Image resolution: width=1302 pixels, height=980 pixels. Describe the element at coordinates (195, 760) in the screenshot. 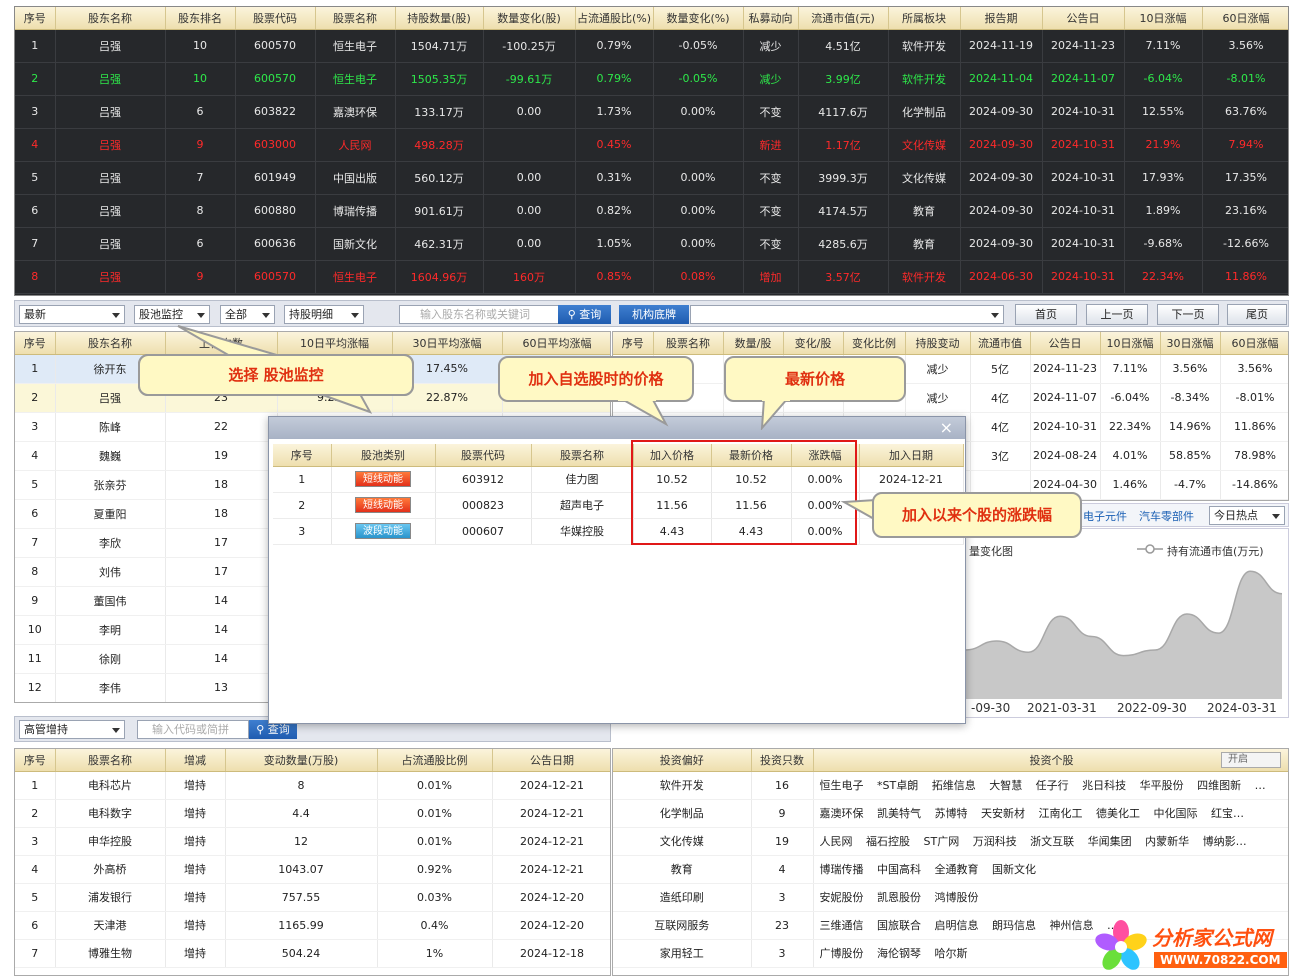

I see `column-header: 增减` at that location.